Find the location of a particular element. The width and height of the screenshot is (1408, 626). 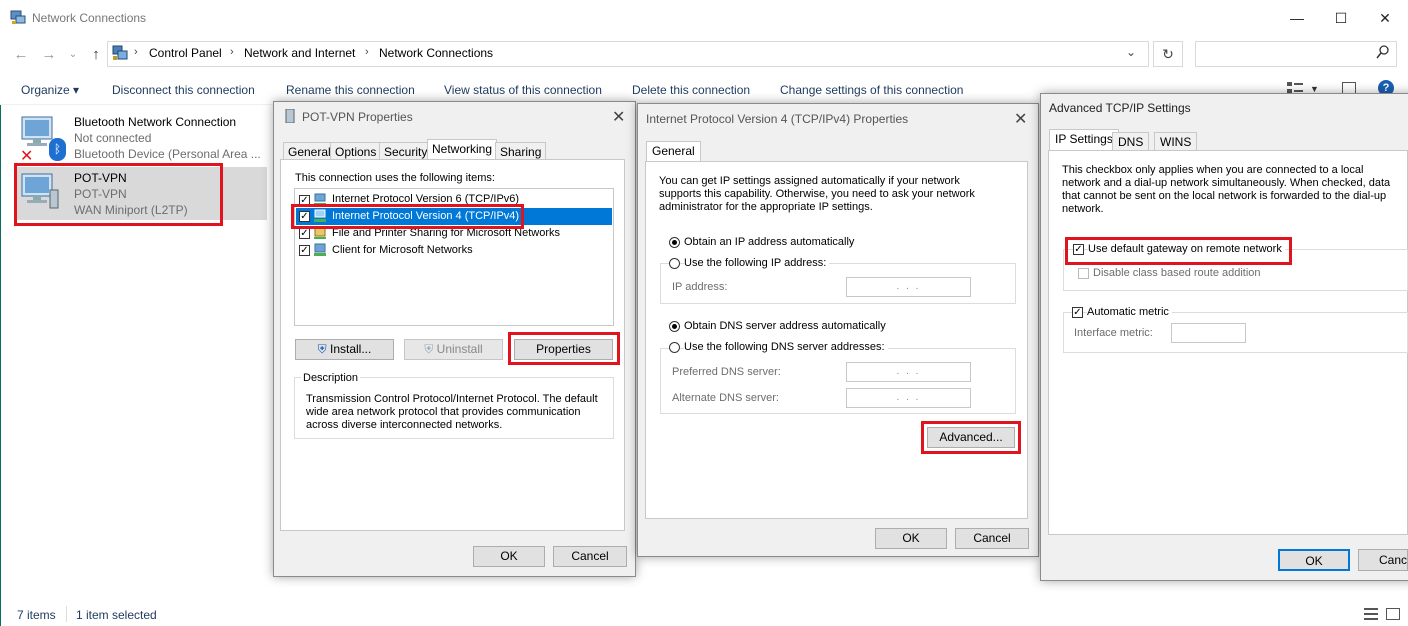

interface-metric-label: Interface metric: is located at coordinates (1113, 333).